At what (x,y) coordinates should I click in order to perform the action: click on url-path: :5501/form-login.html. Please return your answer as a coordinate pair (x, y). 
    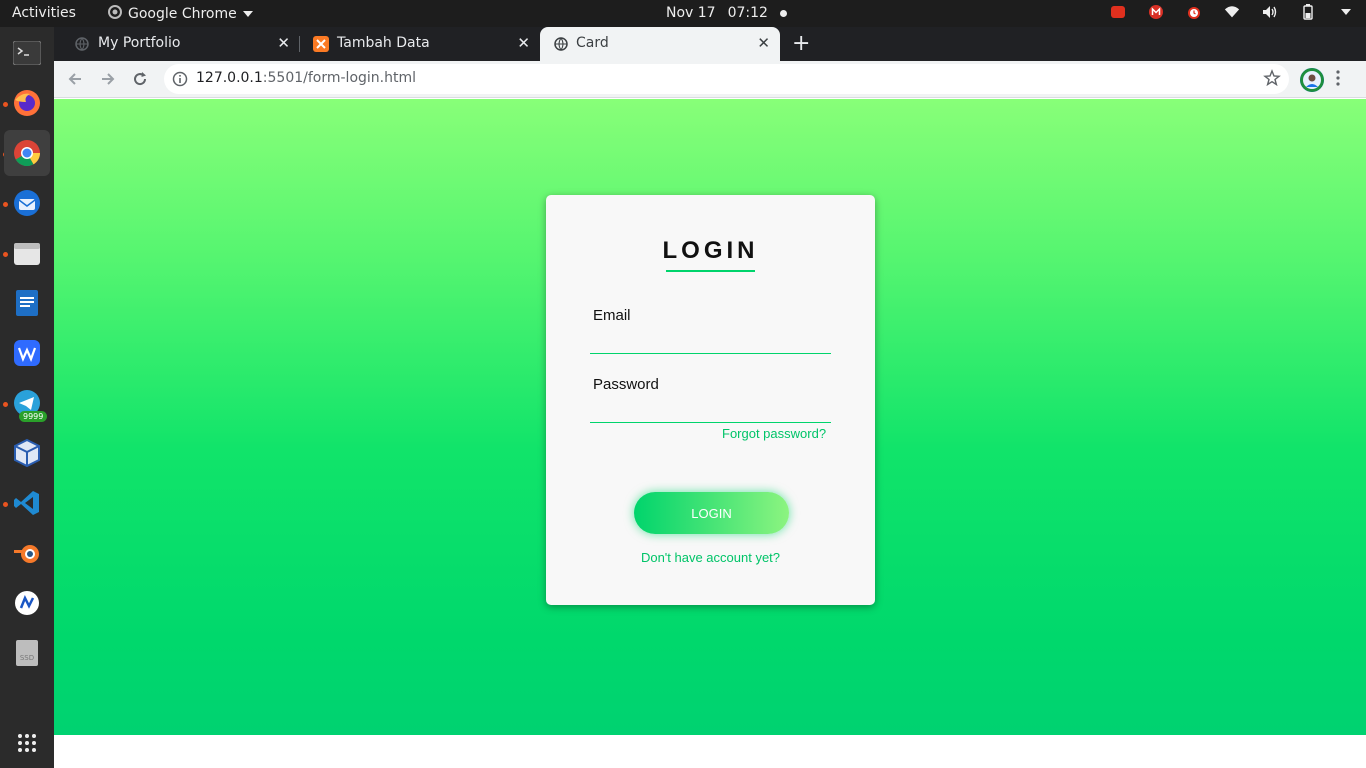
    Looking at the image, I should click on (339, 78).